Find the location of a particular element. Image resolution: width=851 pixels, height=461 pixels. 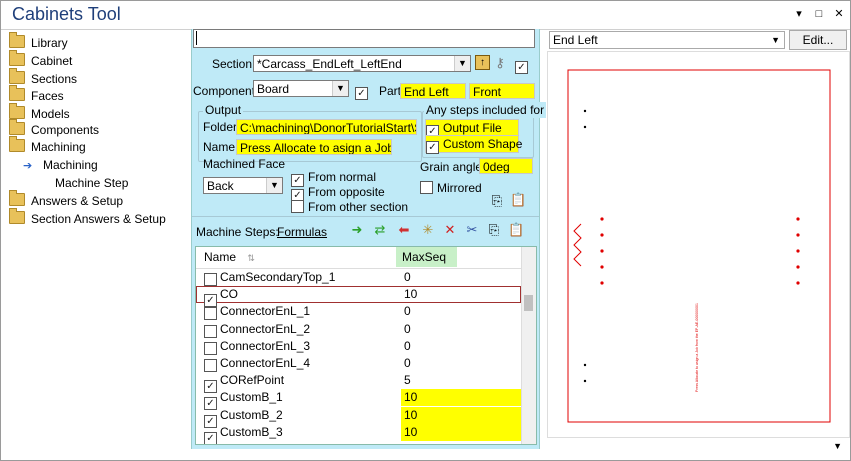

tree-item-label: Models is located at coordinates (50, 114).